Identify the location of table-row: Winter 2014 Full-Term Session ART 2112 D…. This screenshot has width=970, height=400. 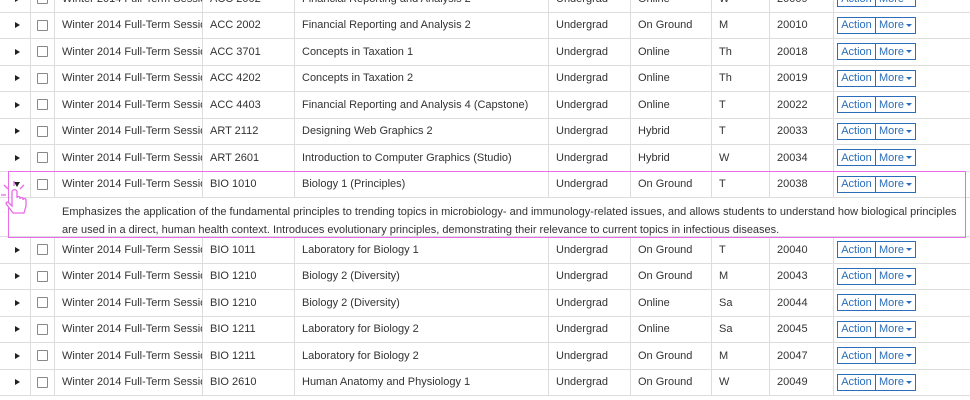
(485, 131).